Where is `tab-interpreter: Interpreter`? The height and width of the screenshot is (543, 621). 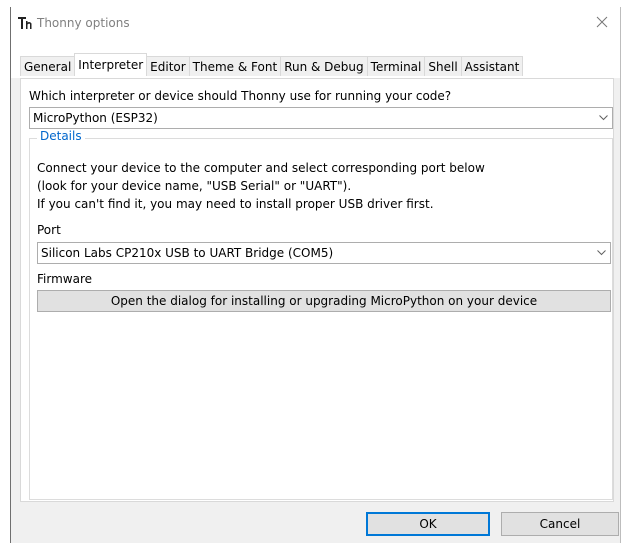
tab-interpreter: Interpreter is located at coordinates (111, 64).